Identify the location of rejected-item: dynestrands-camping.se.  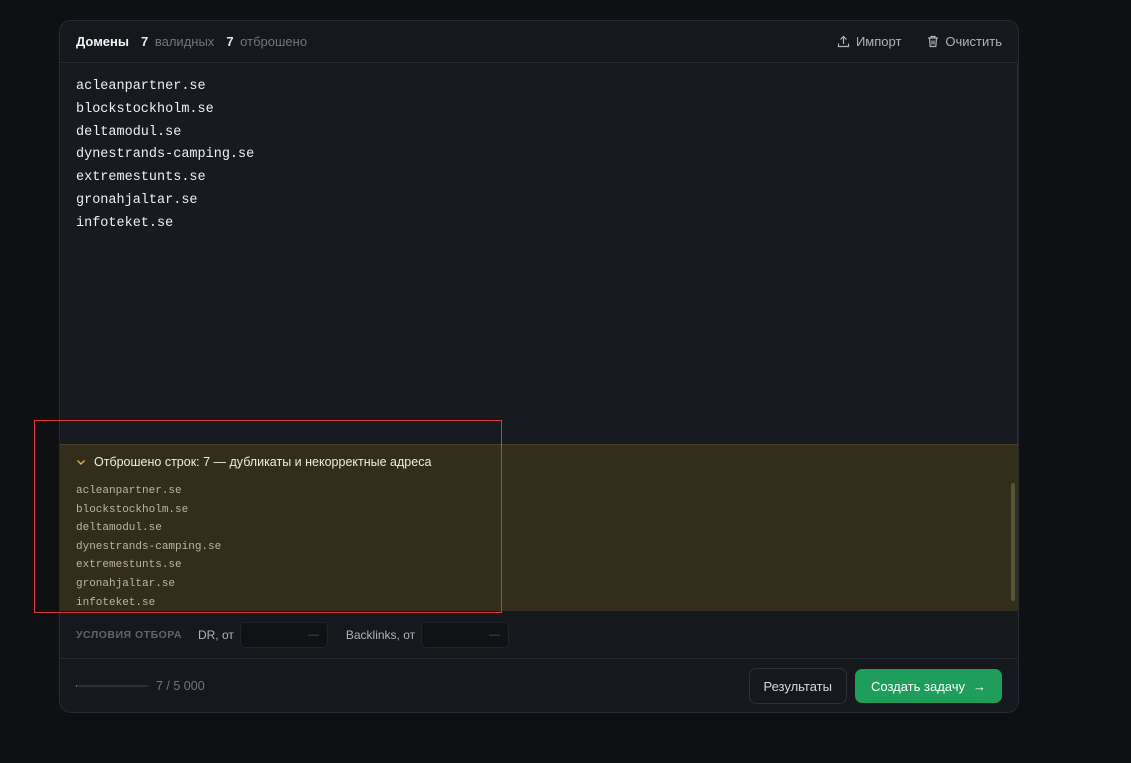
(149, 546).